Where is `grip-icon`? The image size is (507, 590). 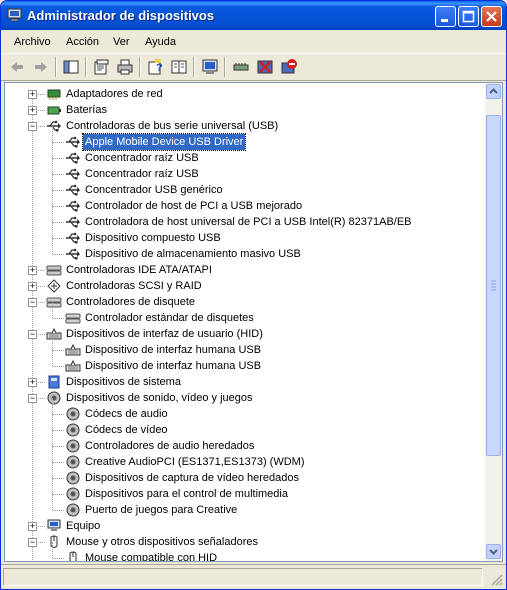 grip-icon is located at coordinates (493, 285).